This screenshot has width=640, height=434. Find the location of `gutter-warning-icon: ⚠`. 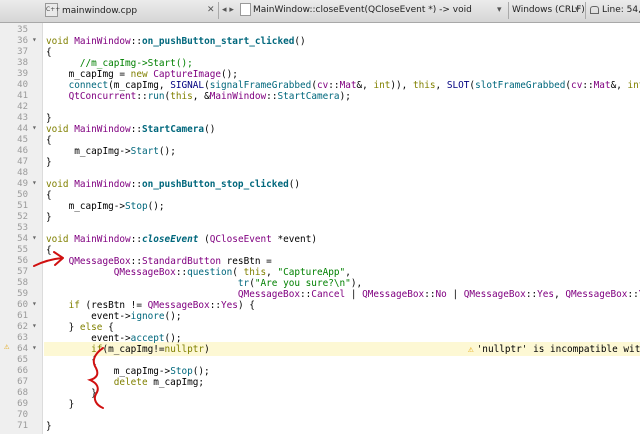

gutter-warning-icon: ⚠ is located at coordinates (6, 347).